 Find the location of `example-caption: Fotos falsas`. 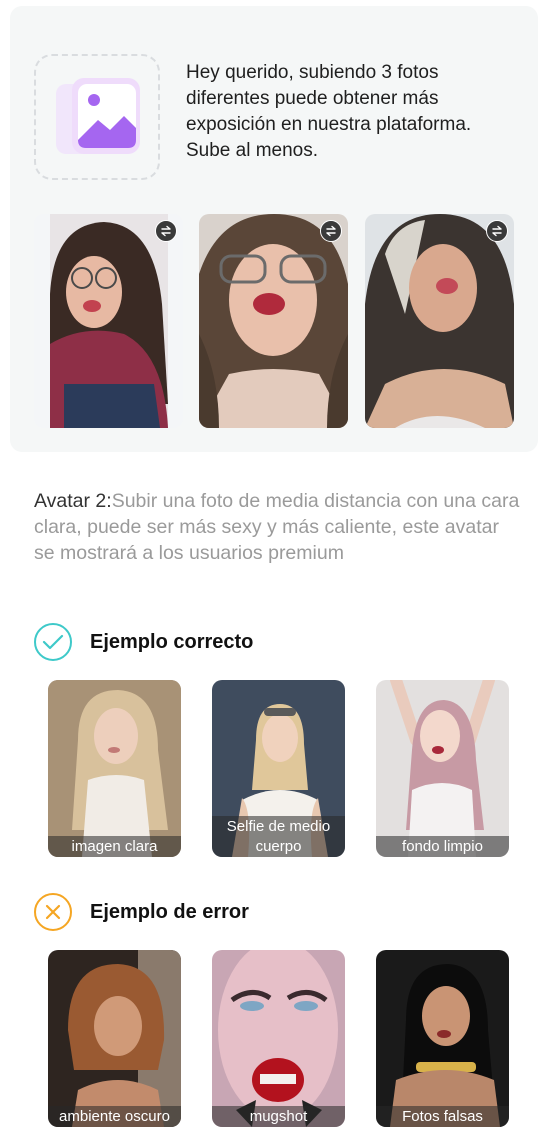

example-caption: Fotos falsas is located at coordinates (442, 1116).